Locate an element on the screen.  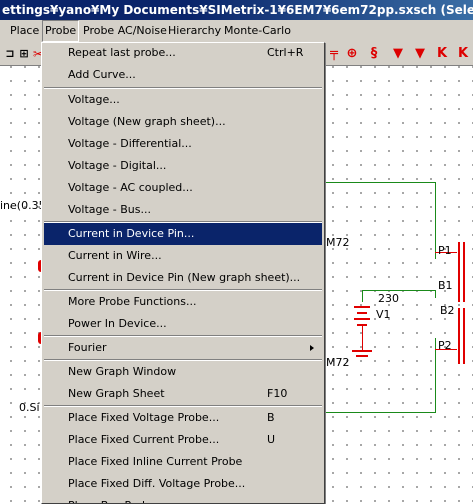
coil-icon: § is located at coordinates (374, 54).